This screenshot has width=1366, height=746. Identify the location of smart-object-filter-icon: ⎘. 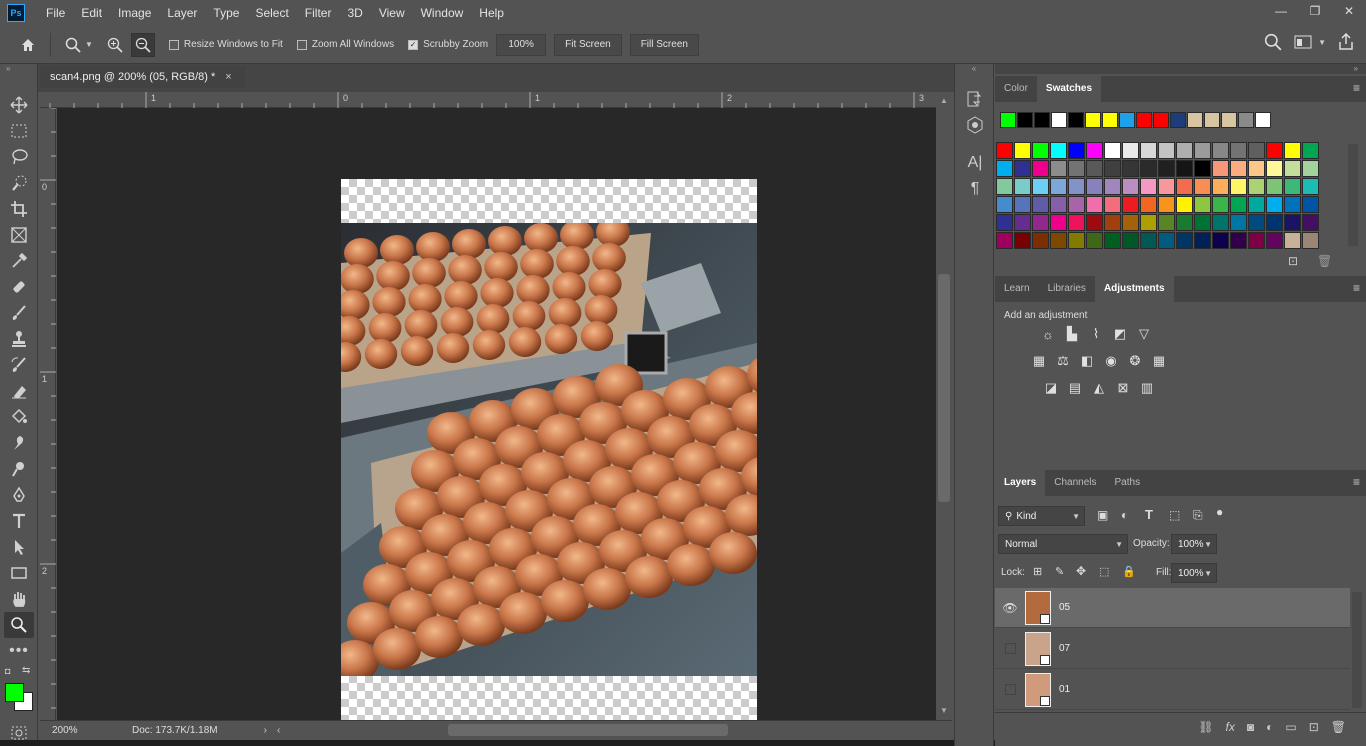
(1198, 515).